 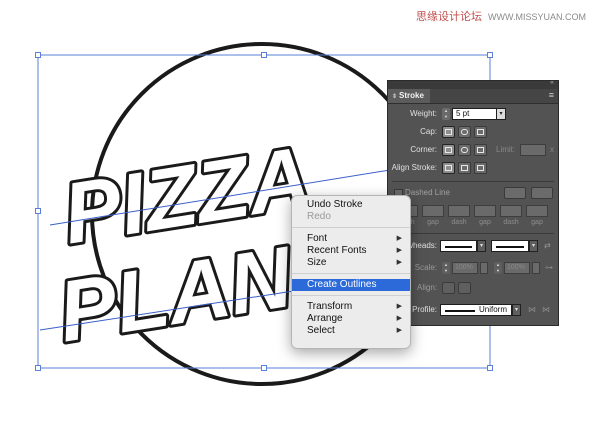 I want to click on flip-across-icon: ⋈, so click(x=546, y=310).